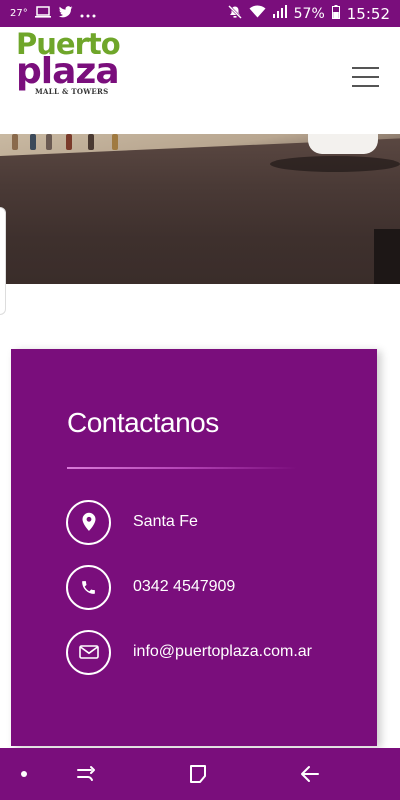 This screenshot has width=400, height=800. What do you see at coordinates (309, 13) in the screenshot?
I see `battery-percent: 57%` at bounding box center [309, 13].